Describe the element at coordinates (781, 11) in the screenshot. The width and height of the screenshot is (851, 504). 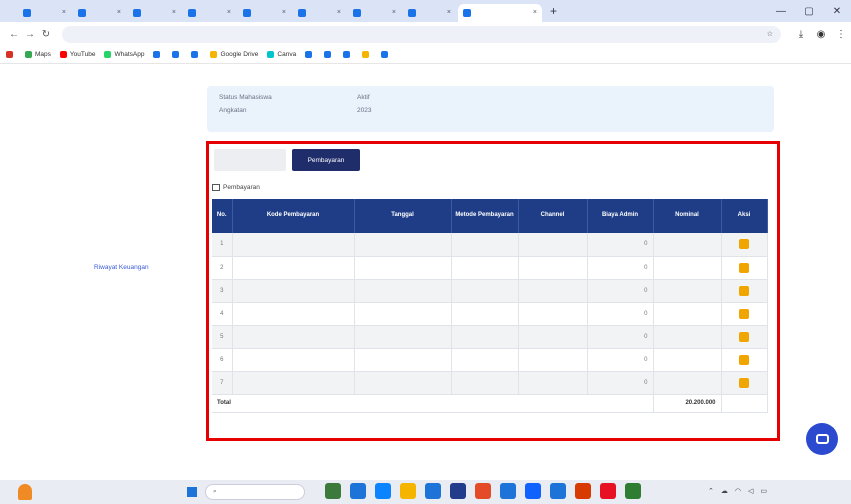
I see `minimize-icon: —` at that location.